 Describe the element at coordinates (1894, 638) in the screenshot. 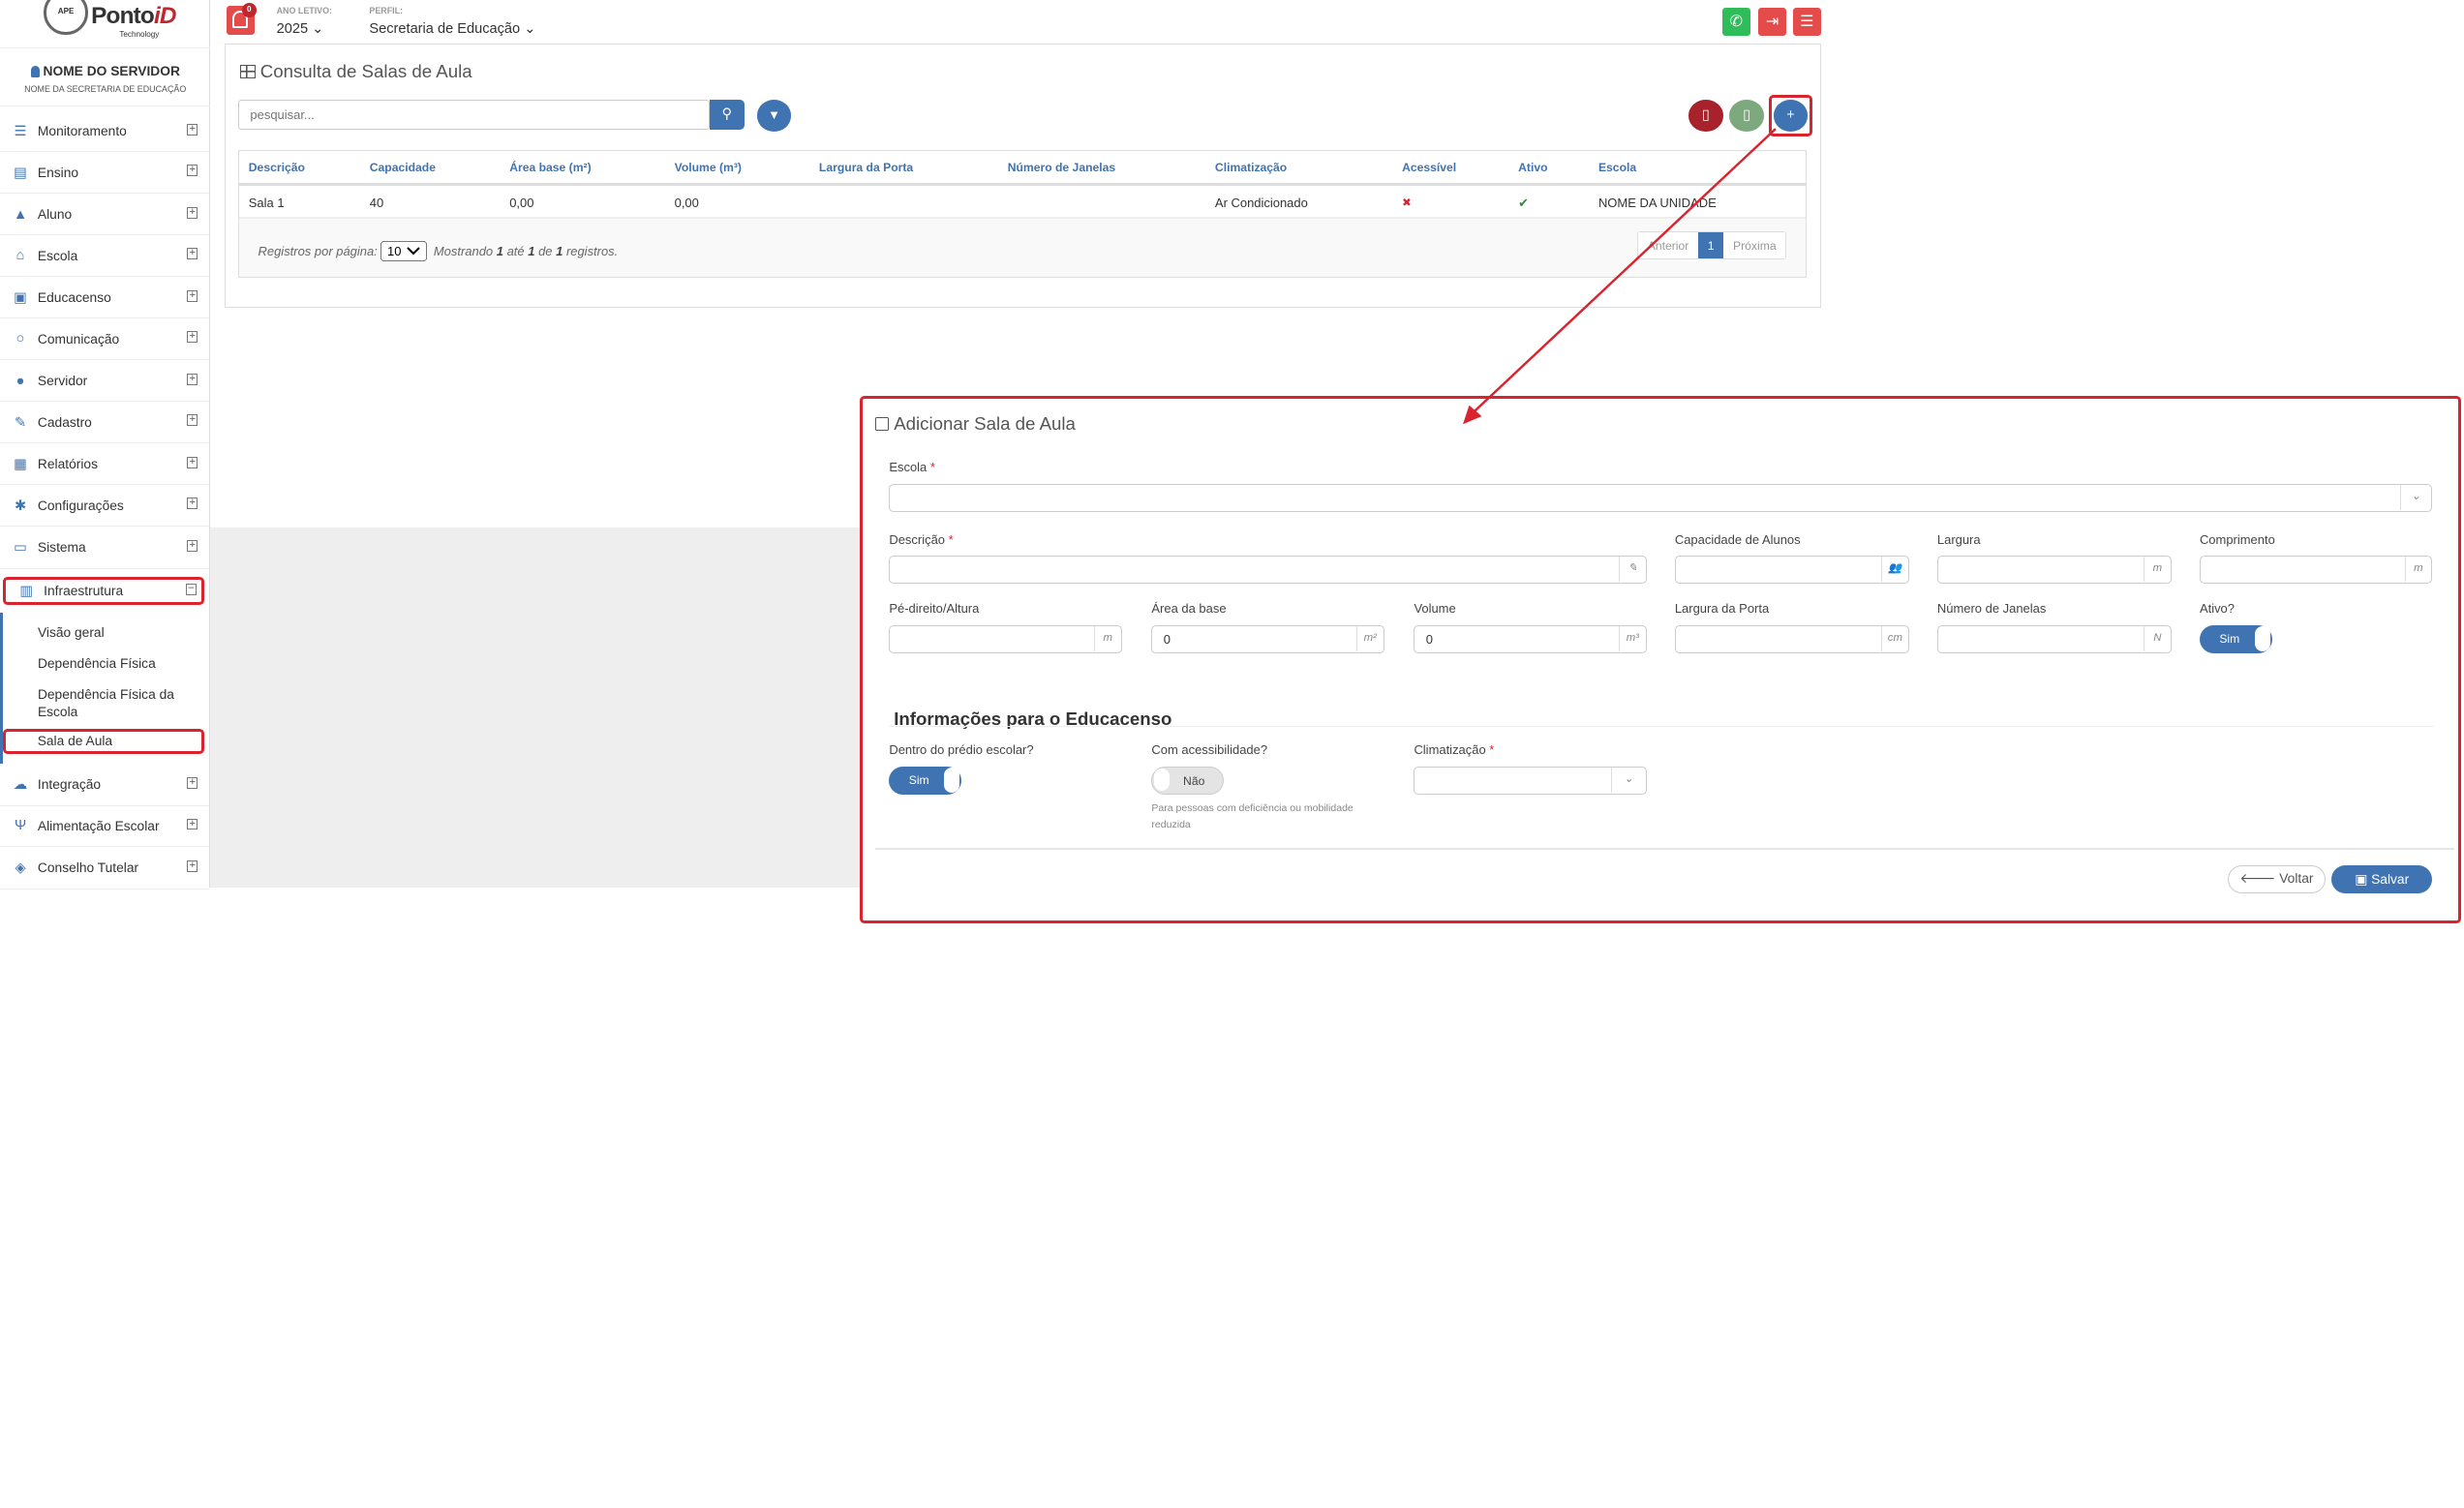

I see `unit-cm: cm` at that location.